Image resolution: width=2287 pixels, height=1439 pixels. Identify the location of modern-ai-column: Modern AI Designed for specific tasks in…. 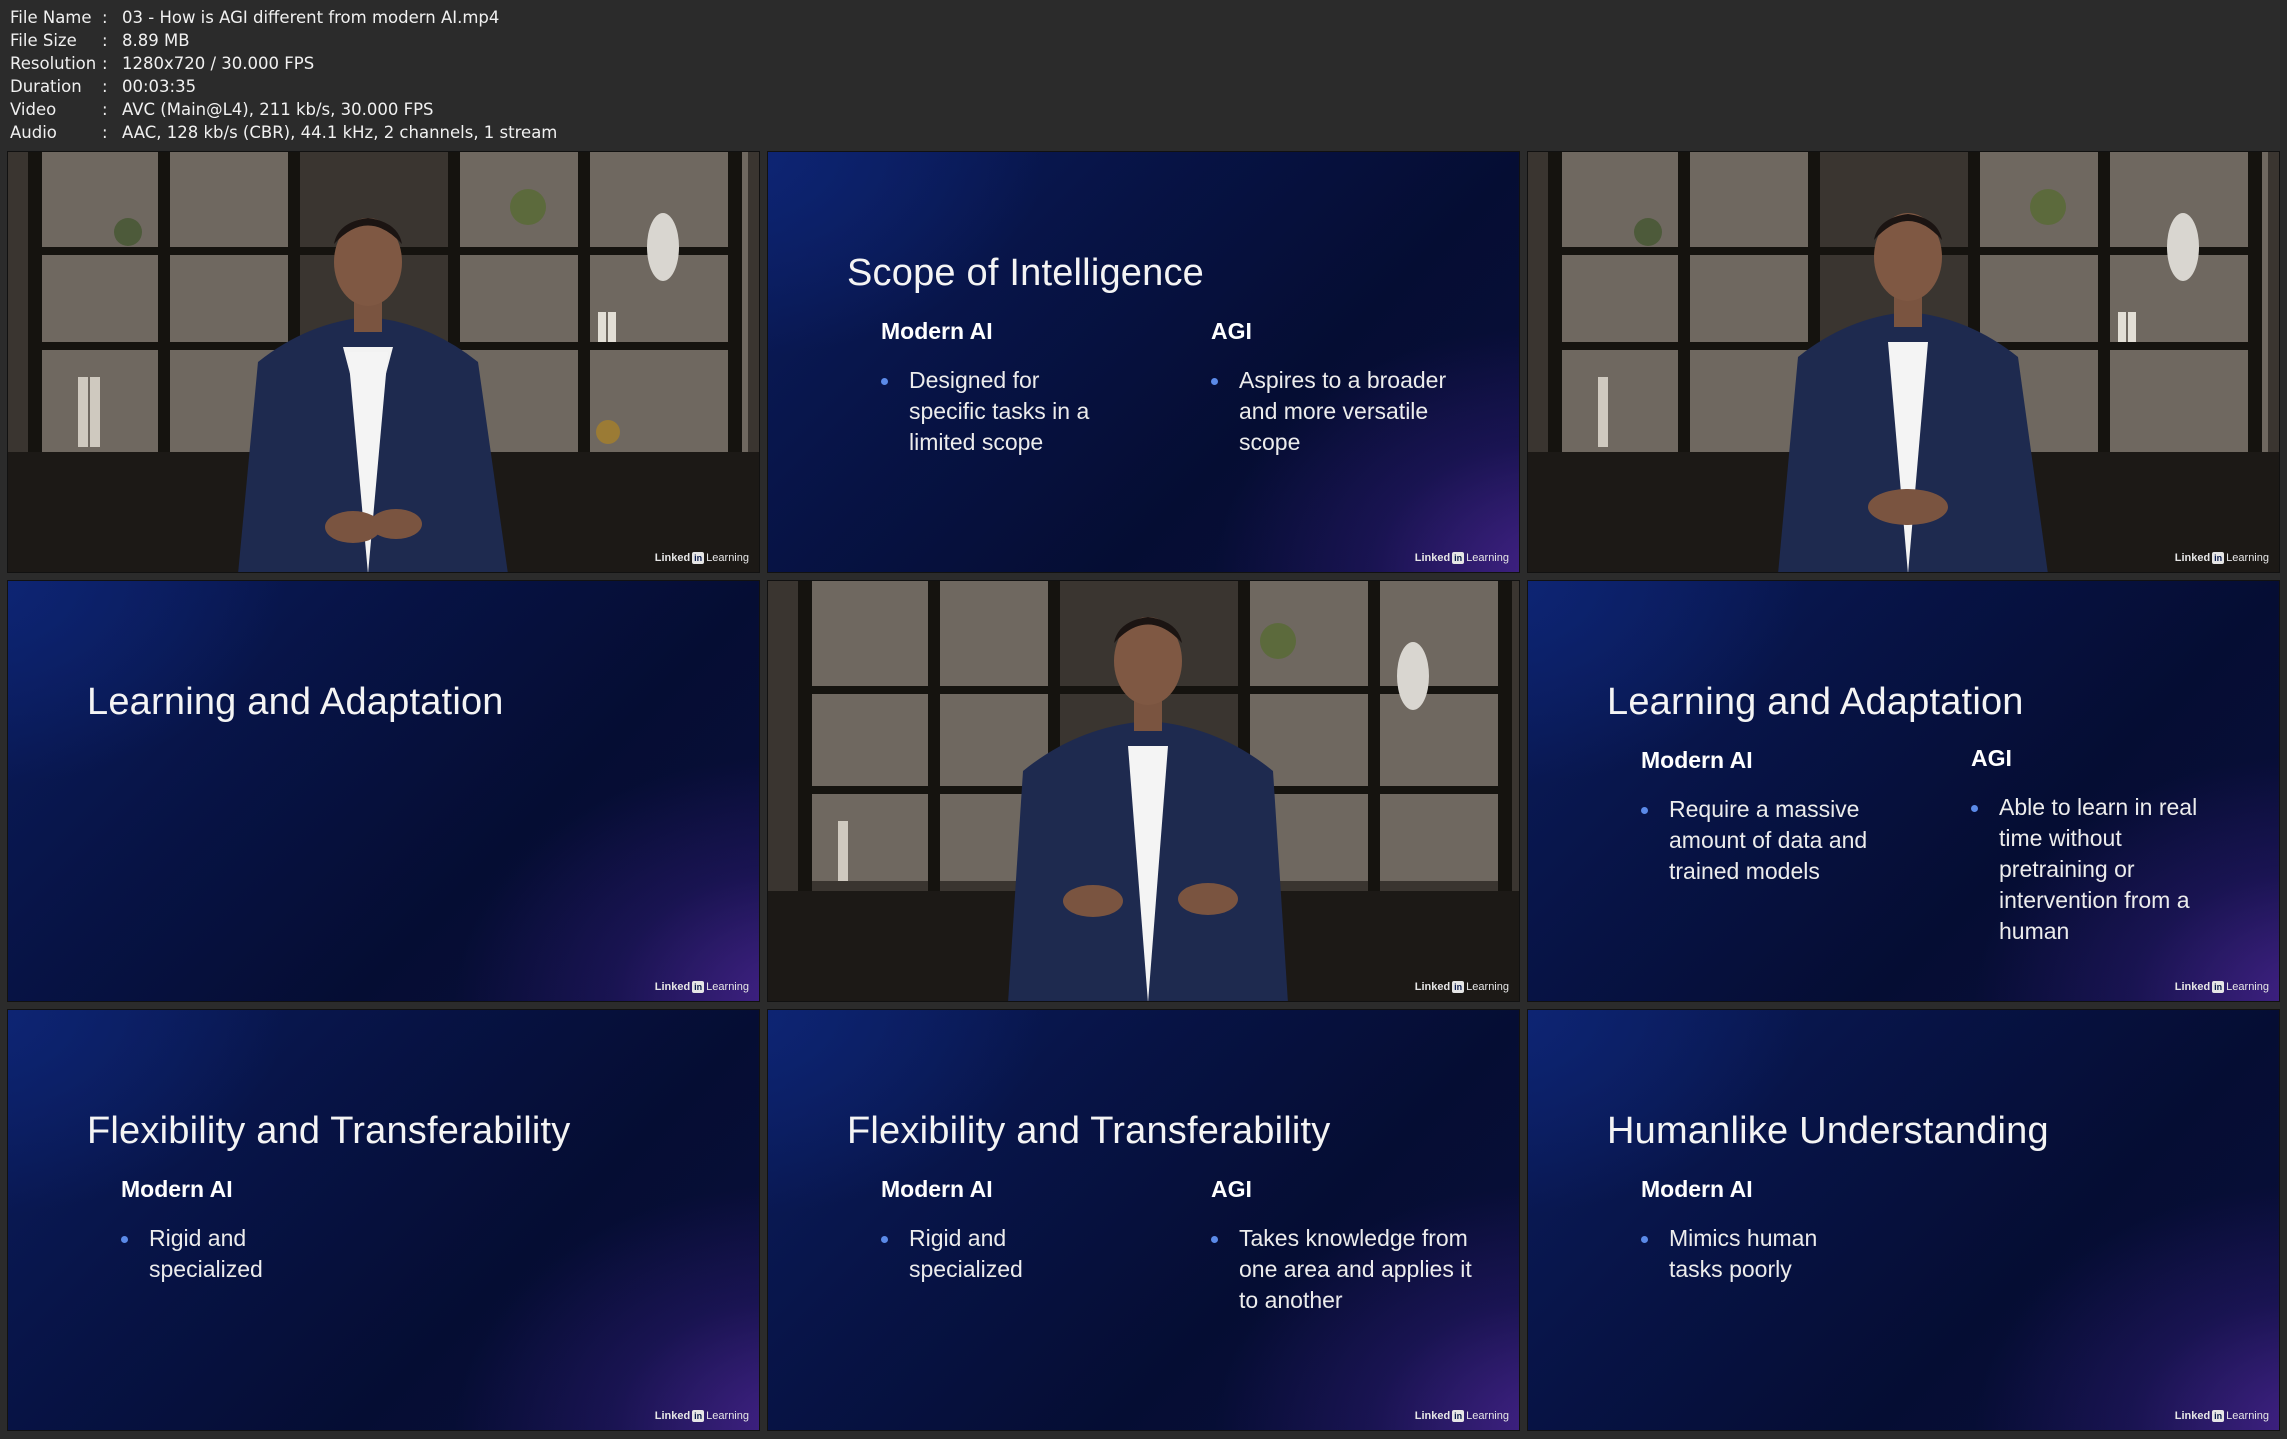
(996, 388).